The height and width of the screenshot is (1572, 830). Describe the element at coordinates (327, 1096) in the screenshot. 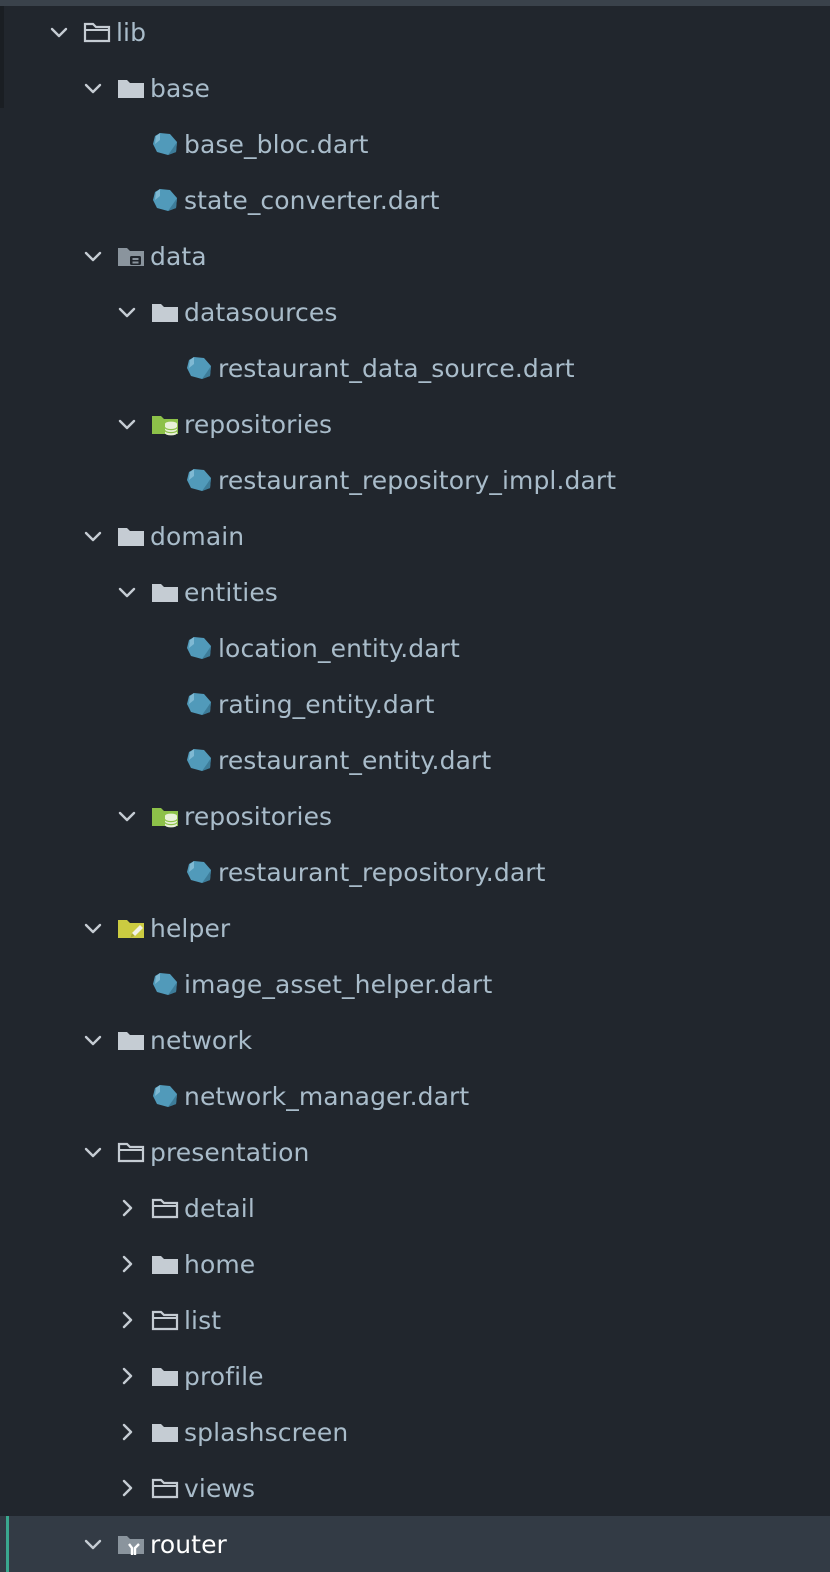

I see `tree-item-label: network_manager.dart` at that location.